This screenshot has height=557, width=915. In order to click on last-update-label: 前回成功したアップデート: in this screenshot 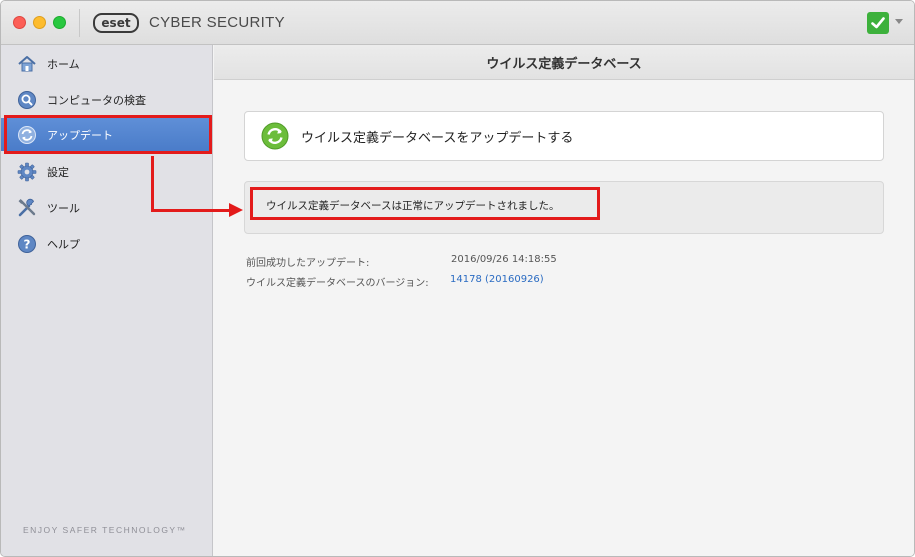, I will do `click(308, 263)`.